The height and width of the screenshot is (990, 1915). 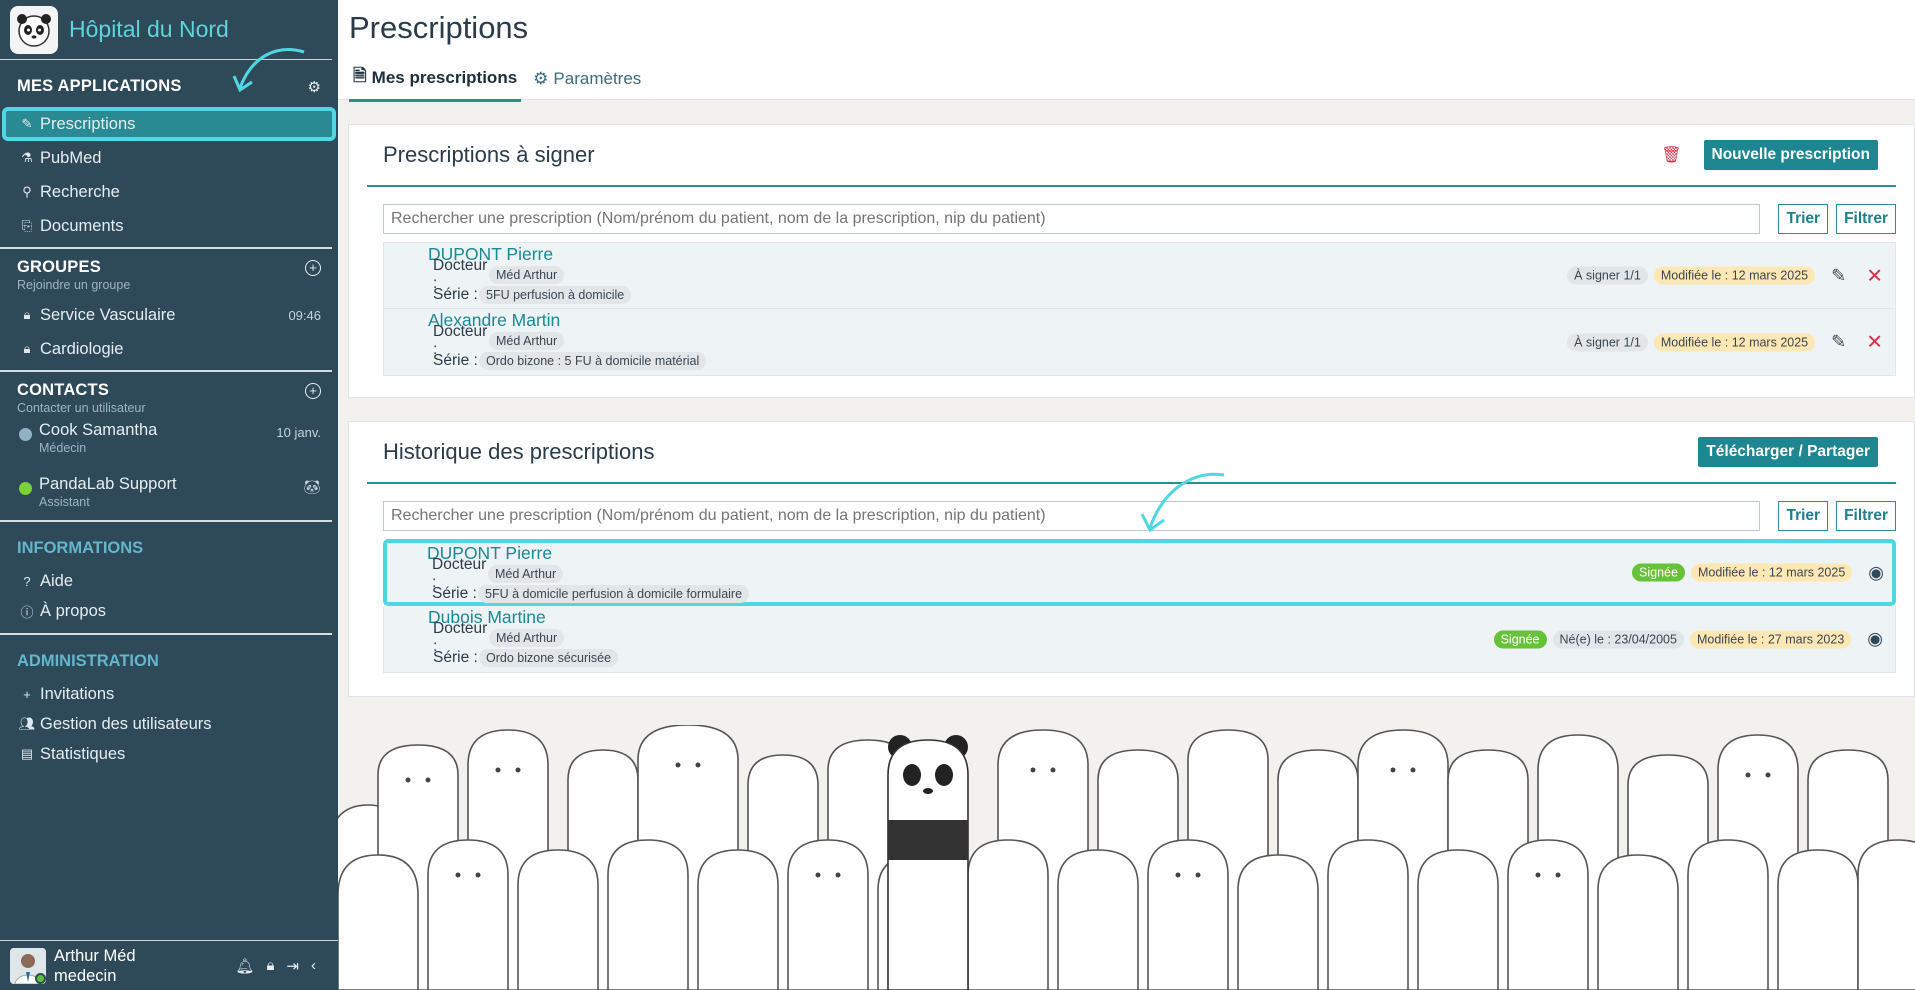 What do you see at coordinates (169, 315) in the screenshot?
I see `sidebar-item-group: 🔒︎ Service Vasculaire 09:46` at bounding box center [169, 315].